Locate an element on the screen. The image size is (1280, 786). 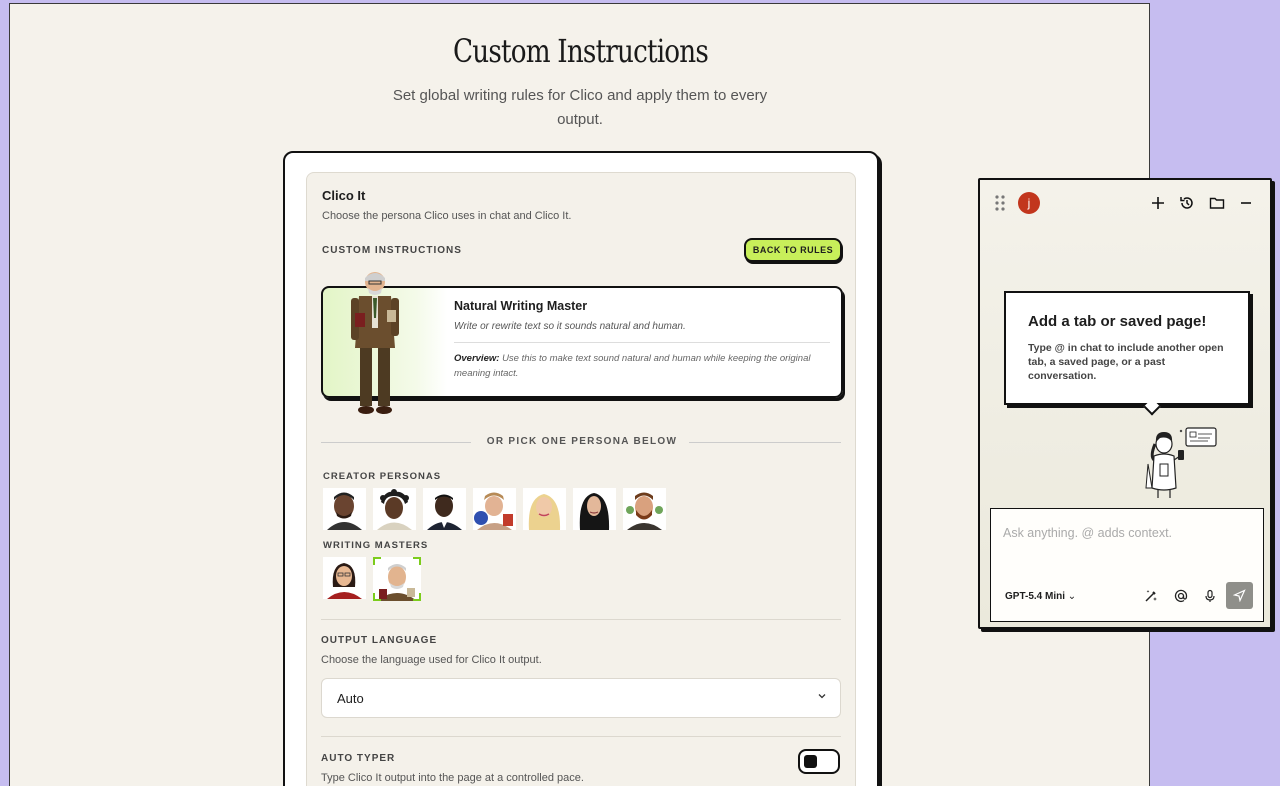
chevron-down-icon is located at coordinates (822, 697).